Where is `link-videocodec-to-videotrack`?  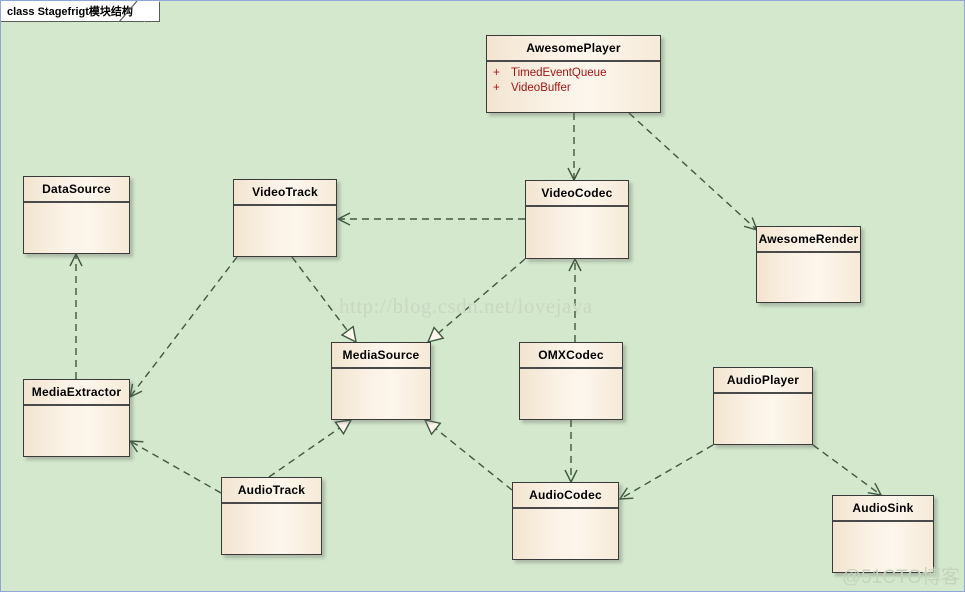 link-videocodec-to-videotrack is located at coordinates (430, 219).